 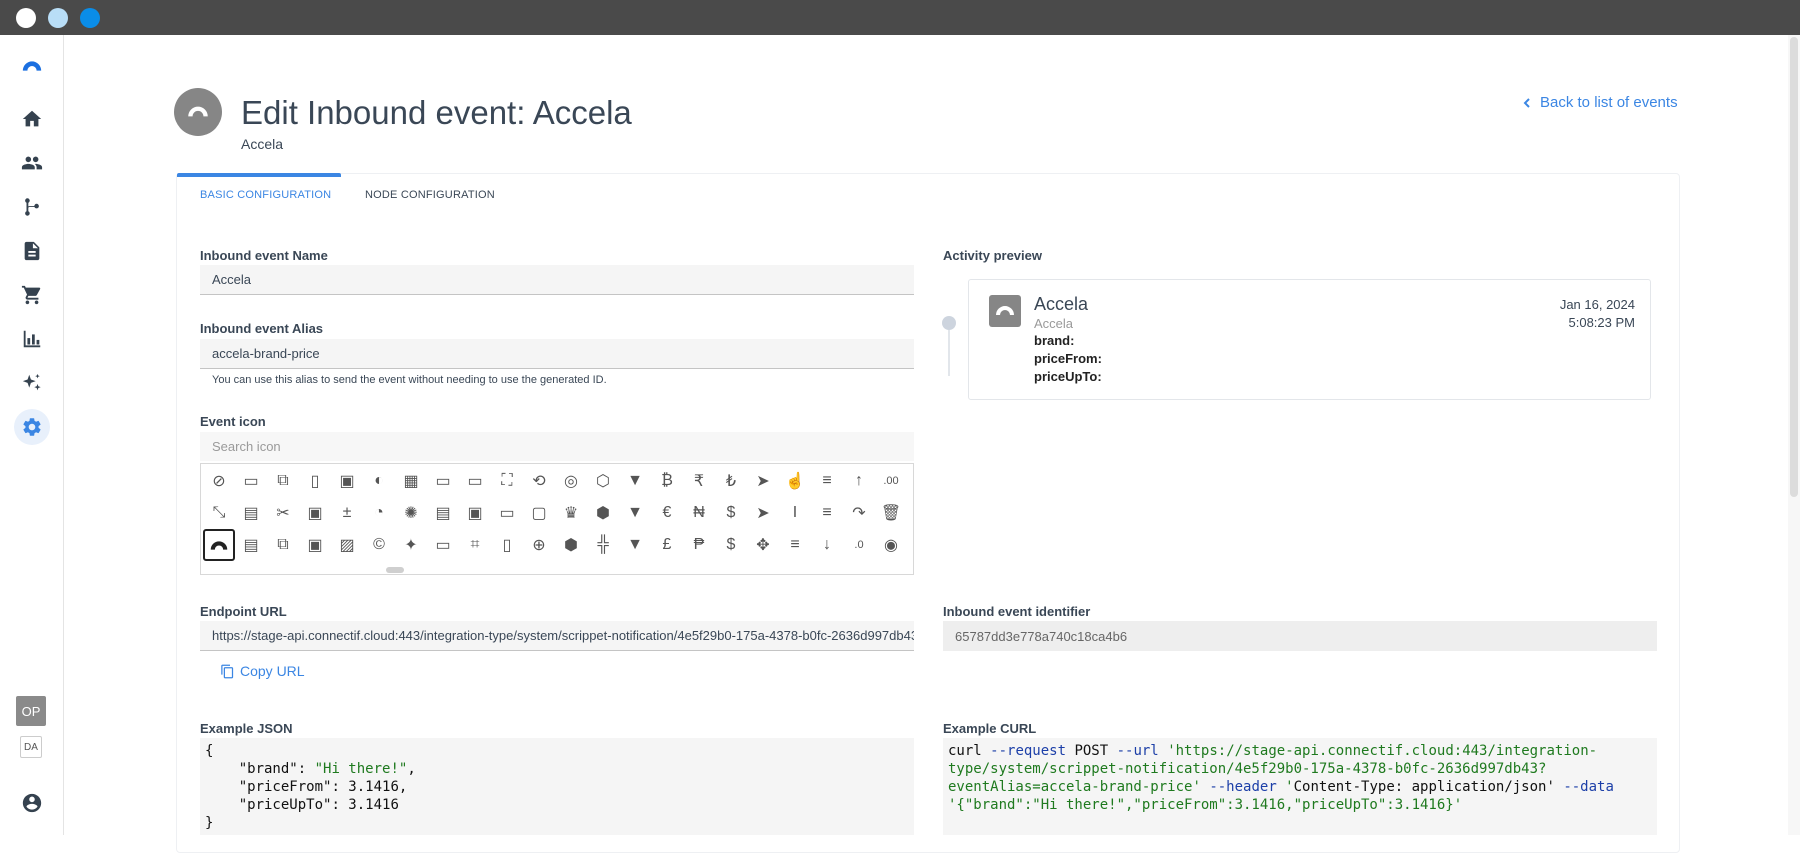 I want to click on tab-basic-configuration: BASIC CONFIGURATION, so click(x=265, y=195).